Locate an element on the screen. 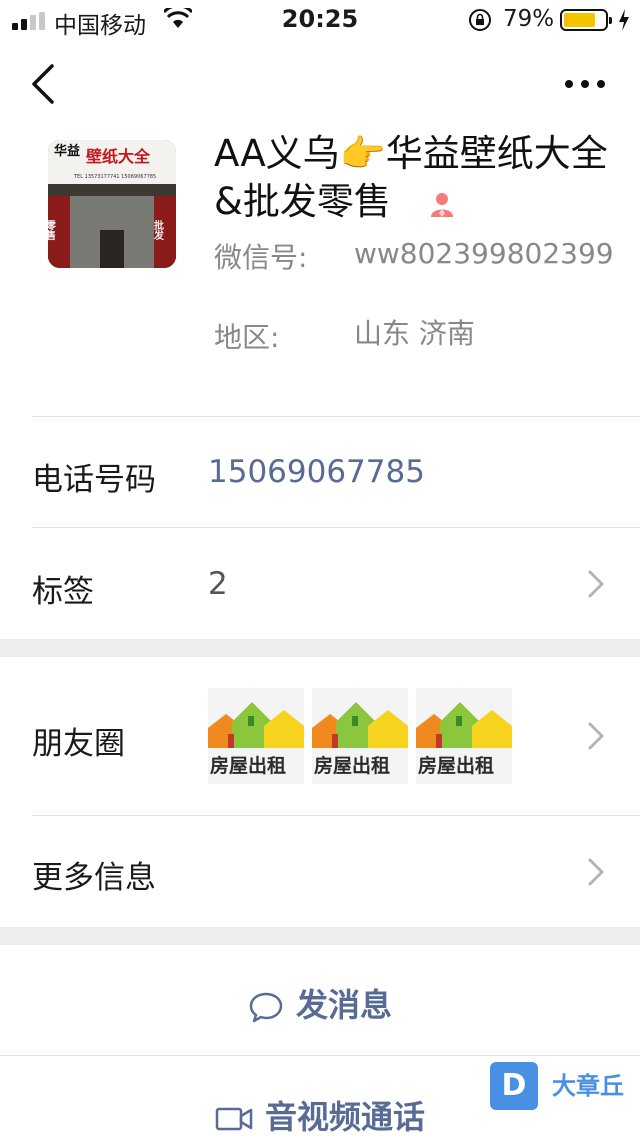  battery-percent: 79% is located at coordinates (529, 19).